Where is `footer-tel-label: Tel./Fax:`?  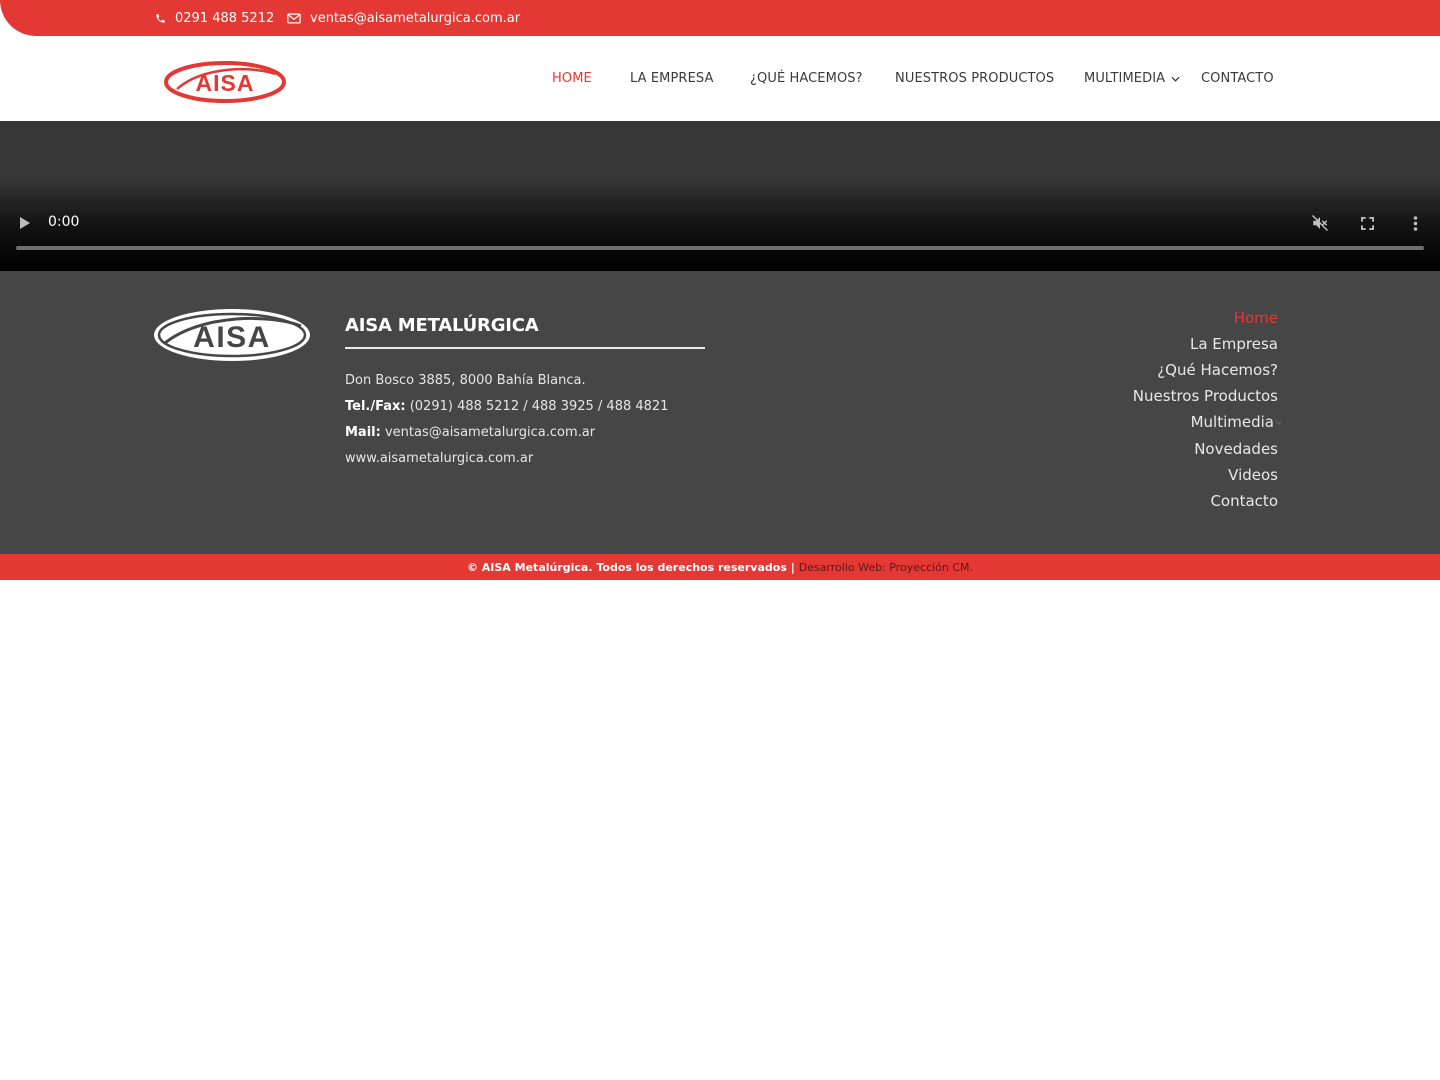 footer-tel-label: Tel./Fax: is located at coordinates (375, 406).